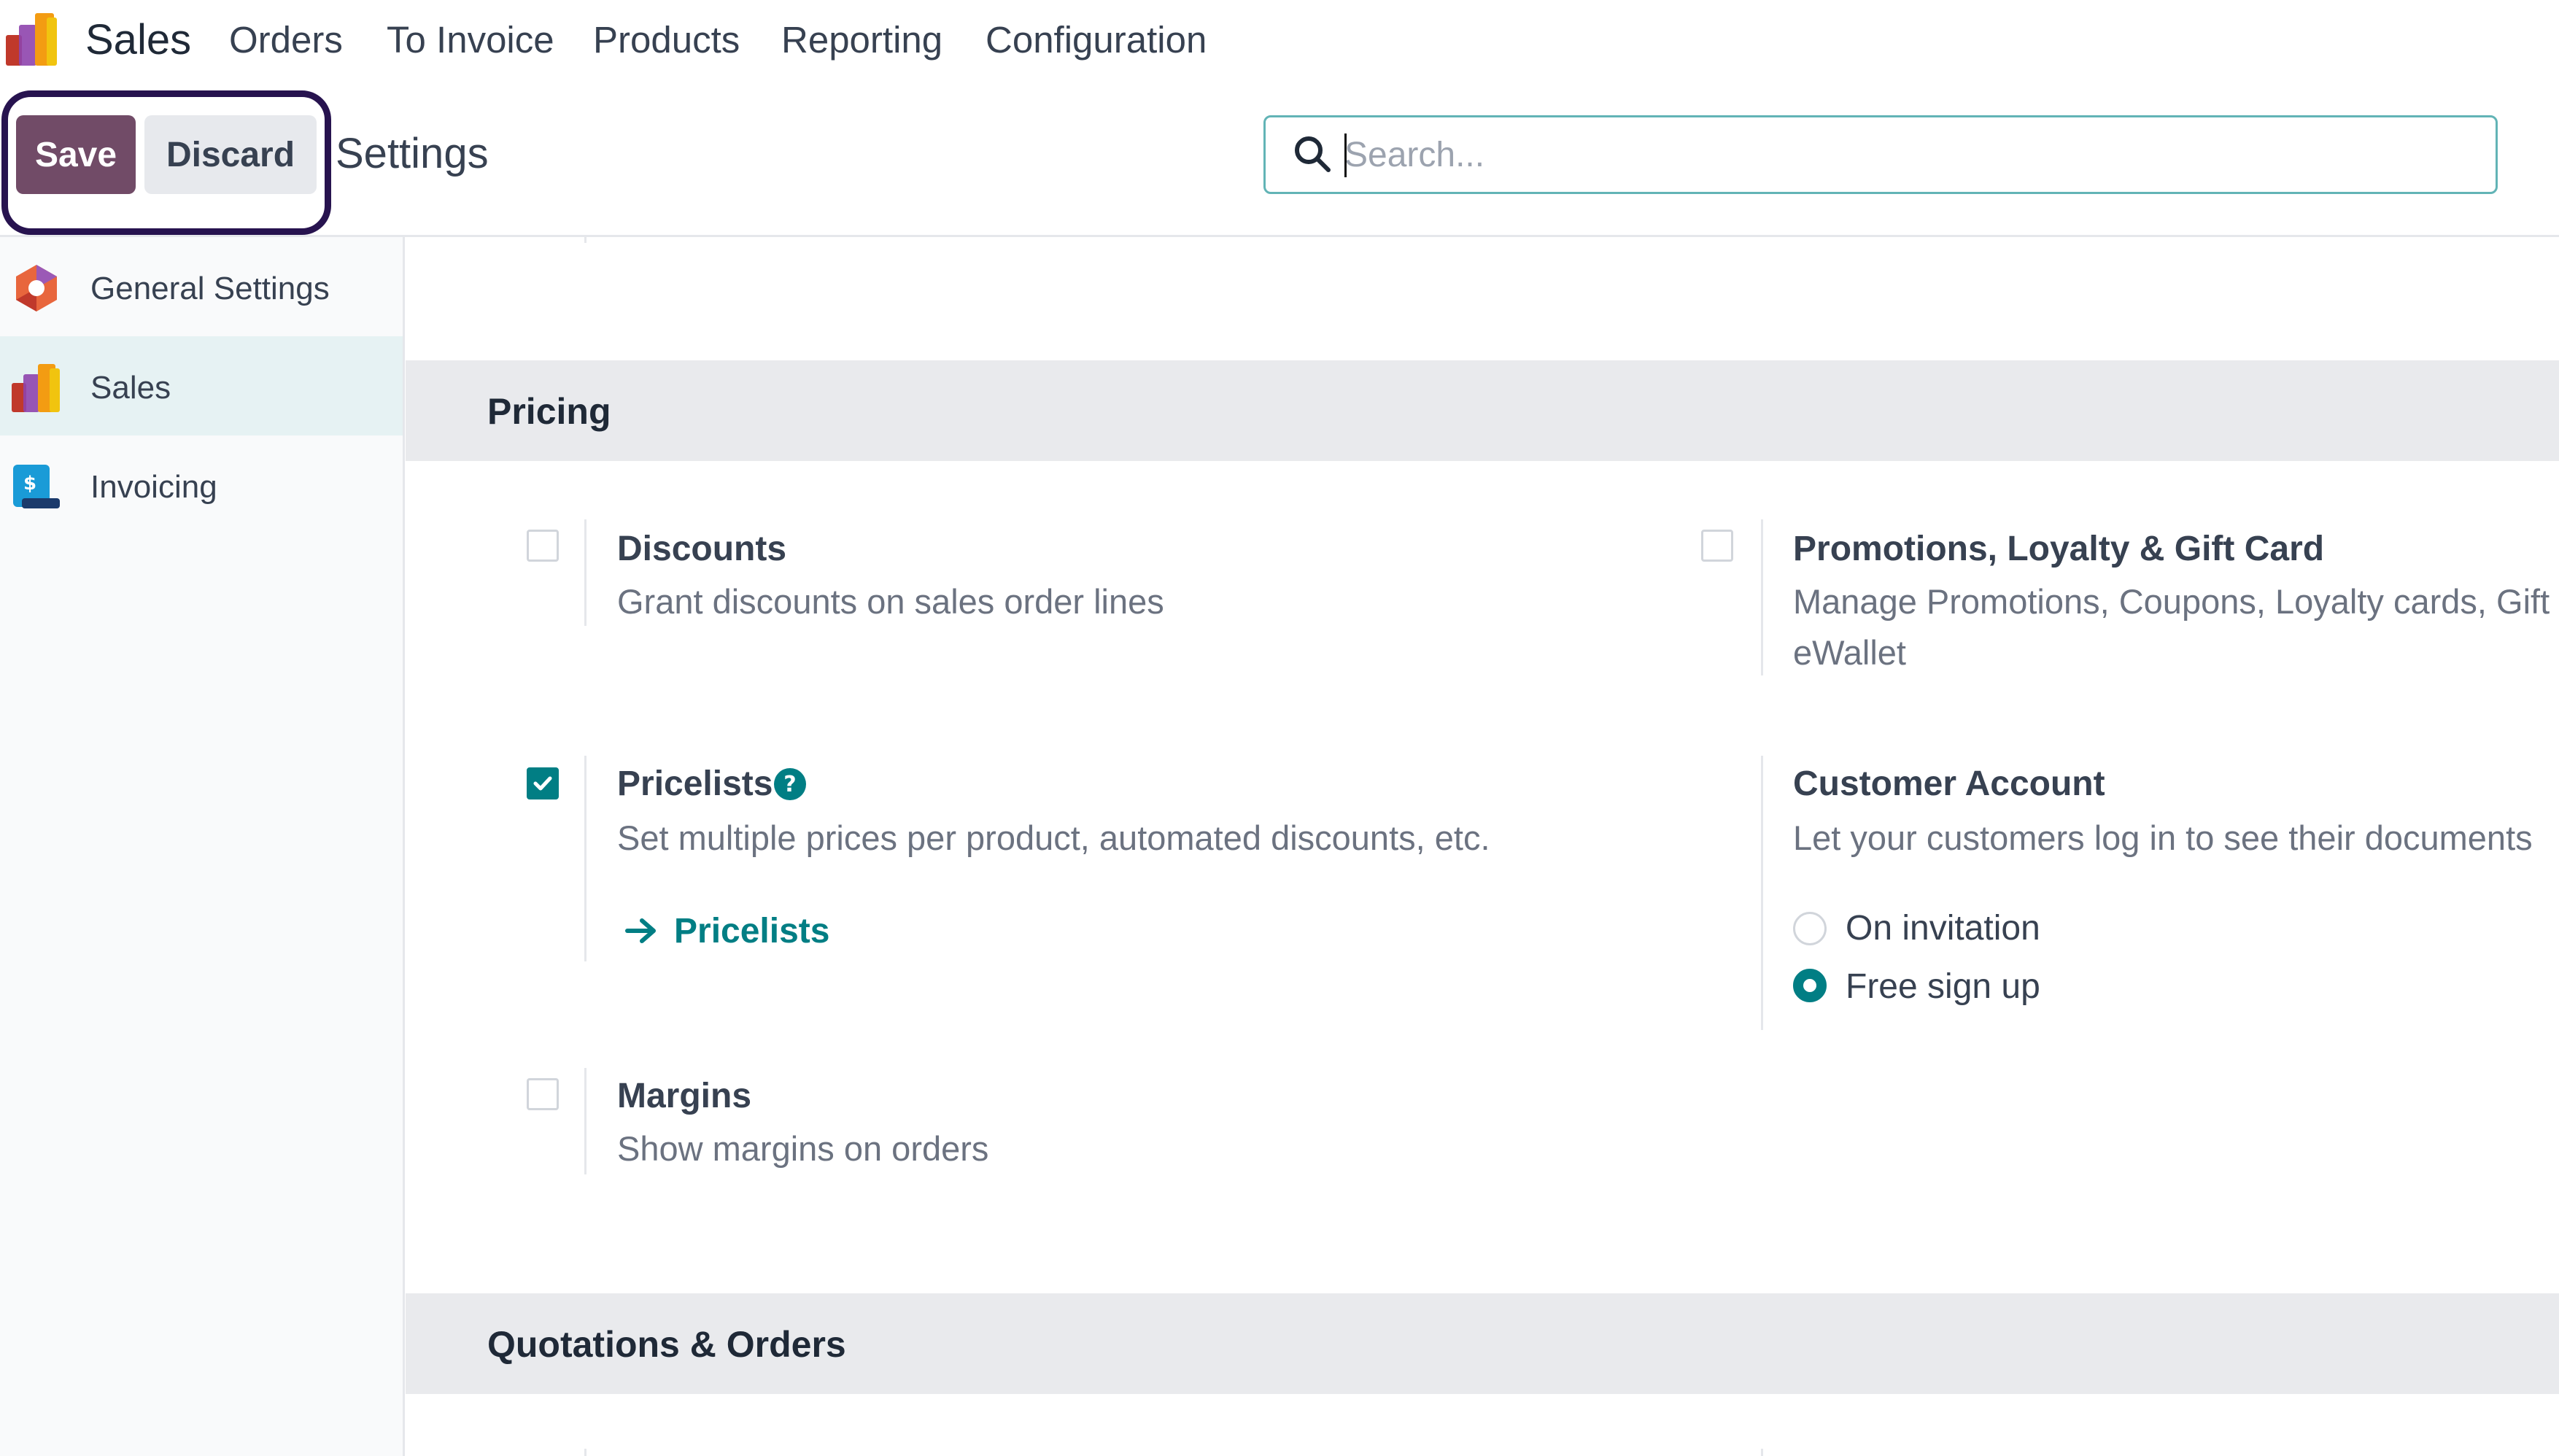  Describe the element at coordinates (803, 1148) in the screenshot. I see `margins-description: Show margins on orders` at that location.